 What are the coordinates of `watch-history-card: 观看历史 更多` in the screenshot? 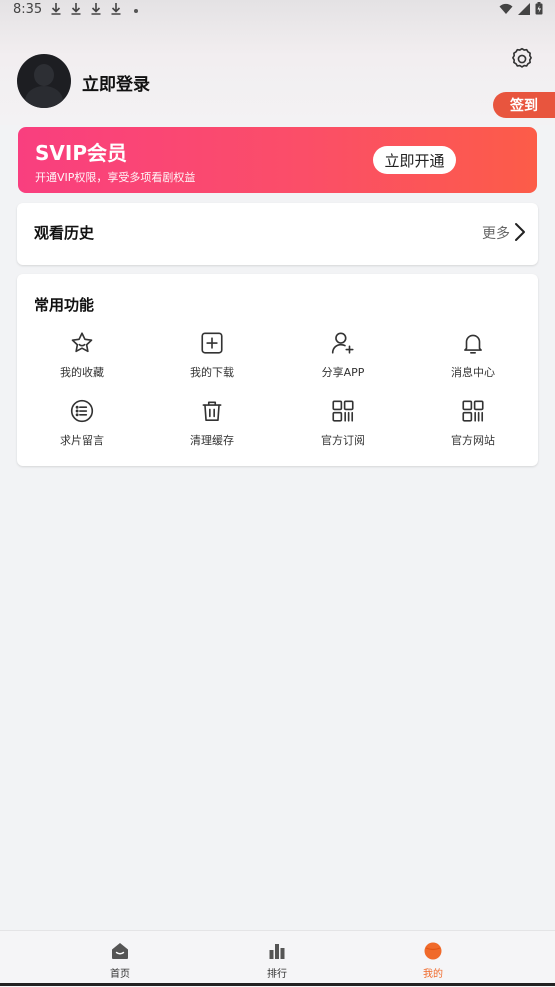 It's located at (277, 234).